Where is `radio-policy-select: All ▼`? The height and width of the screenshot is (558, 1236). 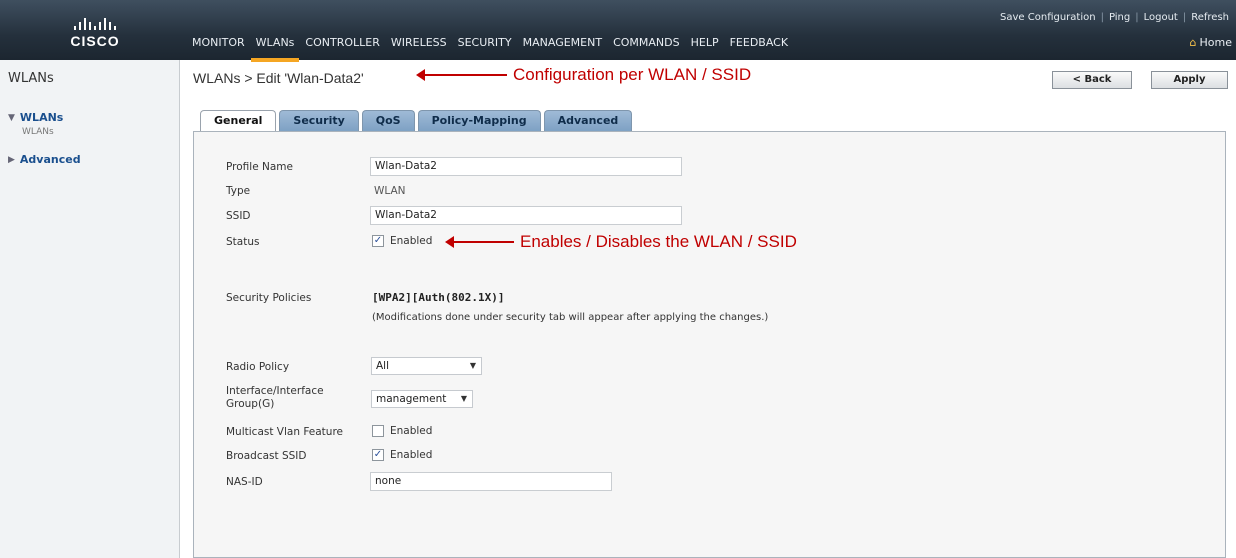
radio-policy-select: All ▼ is located at coordinates (426, 366).